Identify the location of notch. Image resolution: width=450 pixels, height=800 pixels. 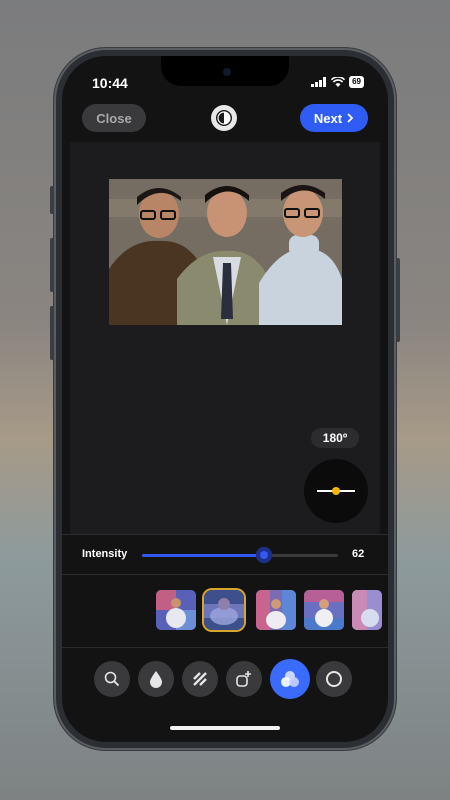
(225, 71).